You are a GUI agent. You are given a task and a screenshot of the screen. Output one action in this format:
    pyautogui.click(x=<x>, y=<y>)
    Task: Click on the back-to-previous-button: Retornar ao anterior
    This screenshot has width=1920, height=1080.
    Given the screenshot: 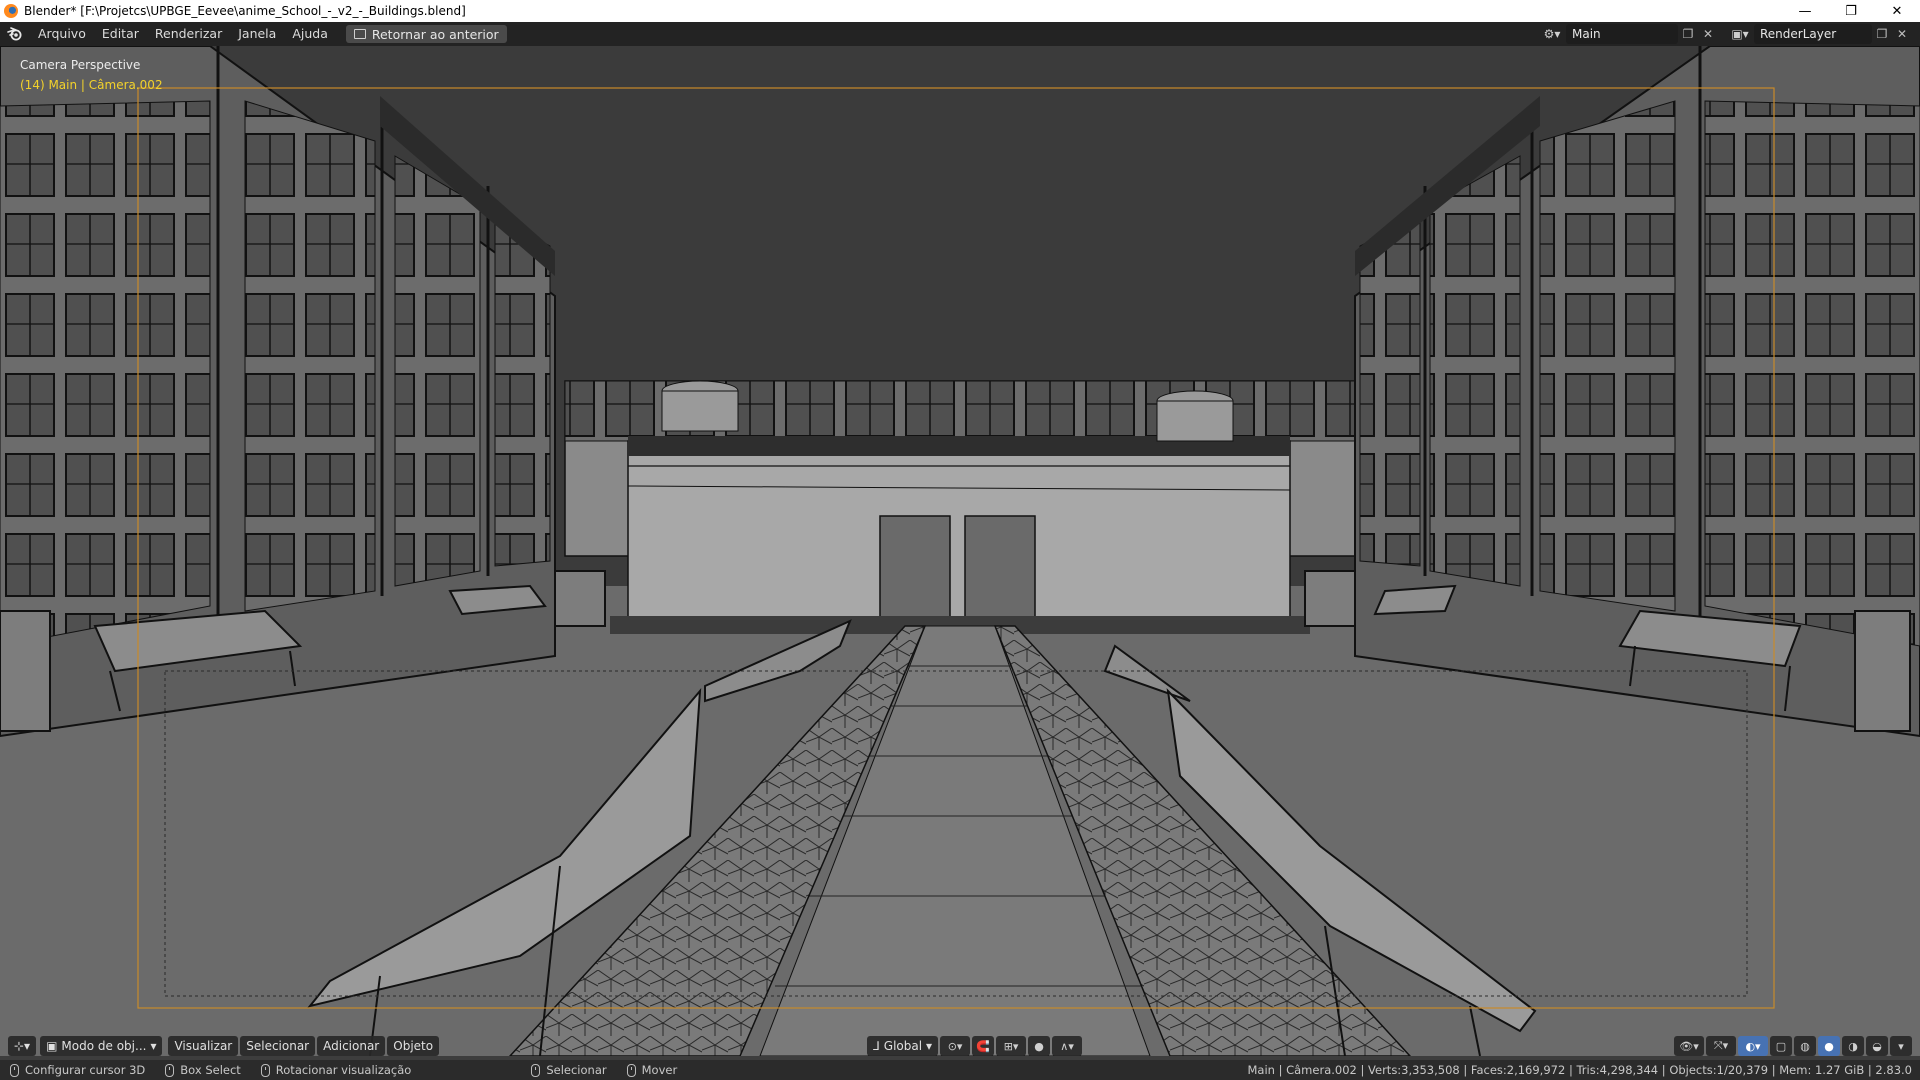 What is the action you would take?
    pyautogui.click(x=426, y=34)
    